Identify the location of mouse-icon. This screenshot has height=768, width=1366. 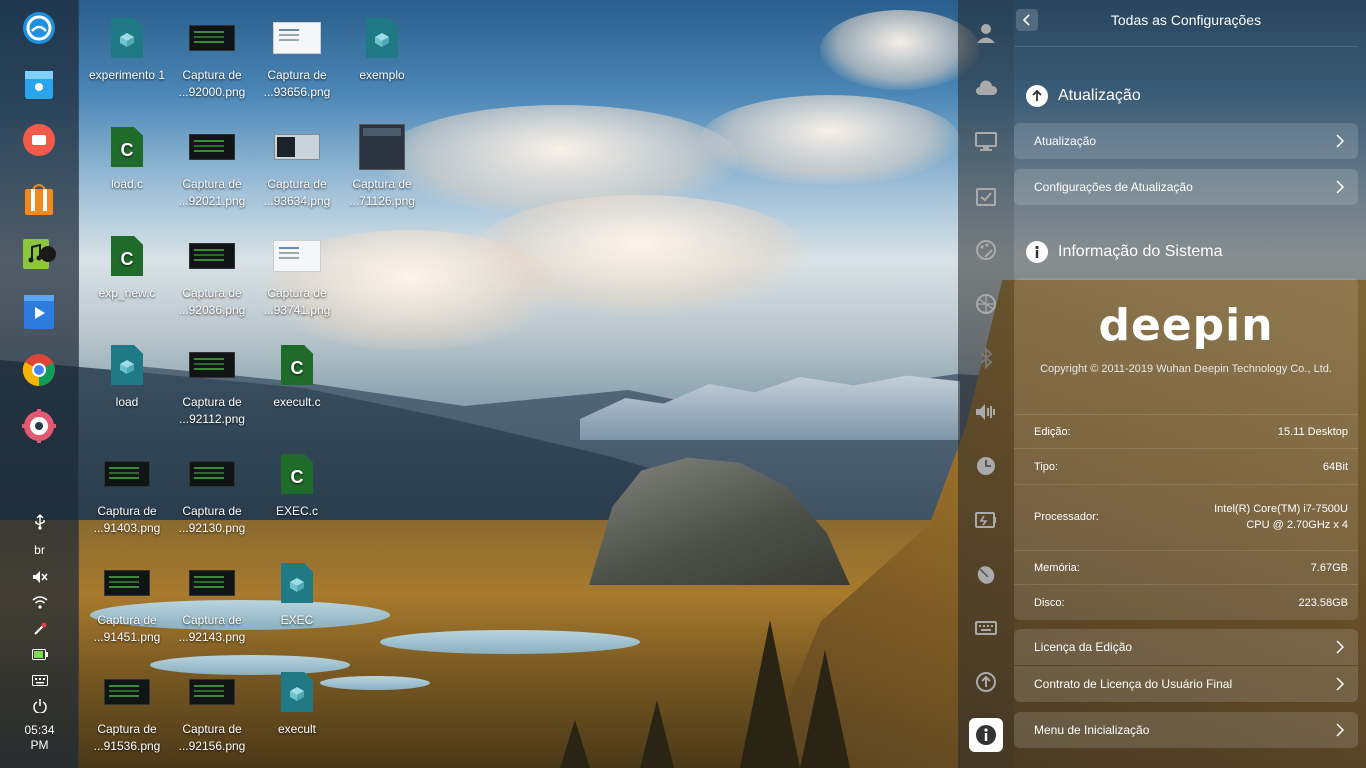
(986, 574).